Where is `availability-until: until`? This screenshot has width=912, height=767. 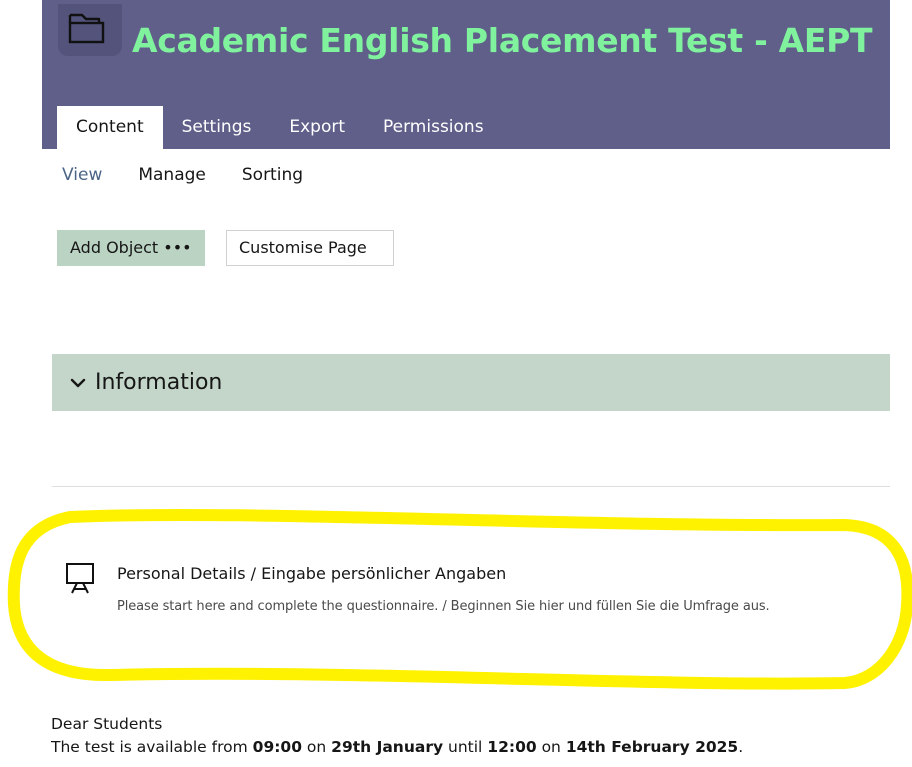 availability-until: until is located at coordinates (465, 747).